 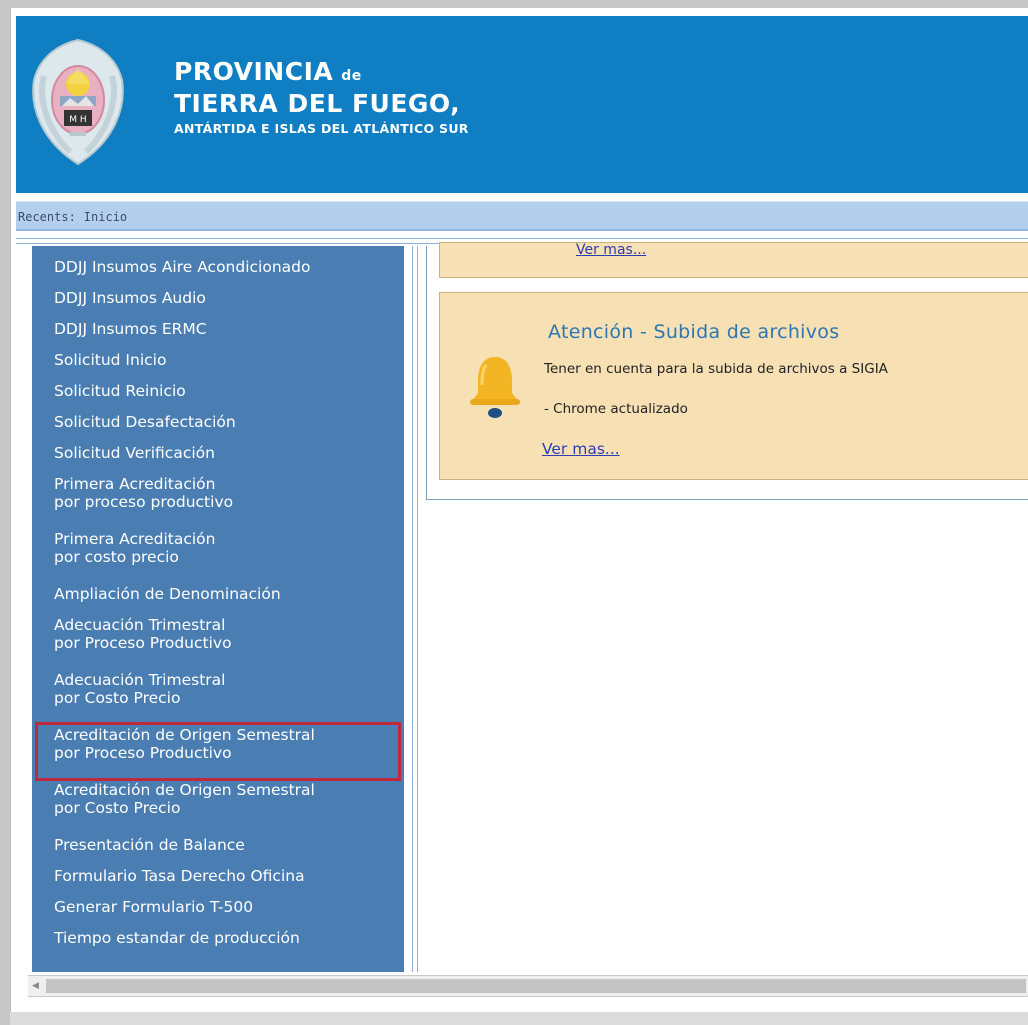 I want to click on sidebar-item-solicitud-verificacion: Solicitud Verificación, so click(x=218, y=459).